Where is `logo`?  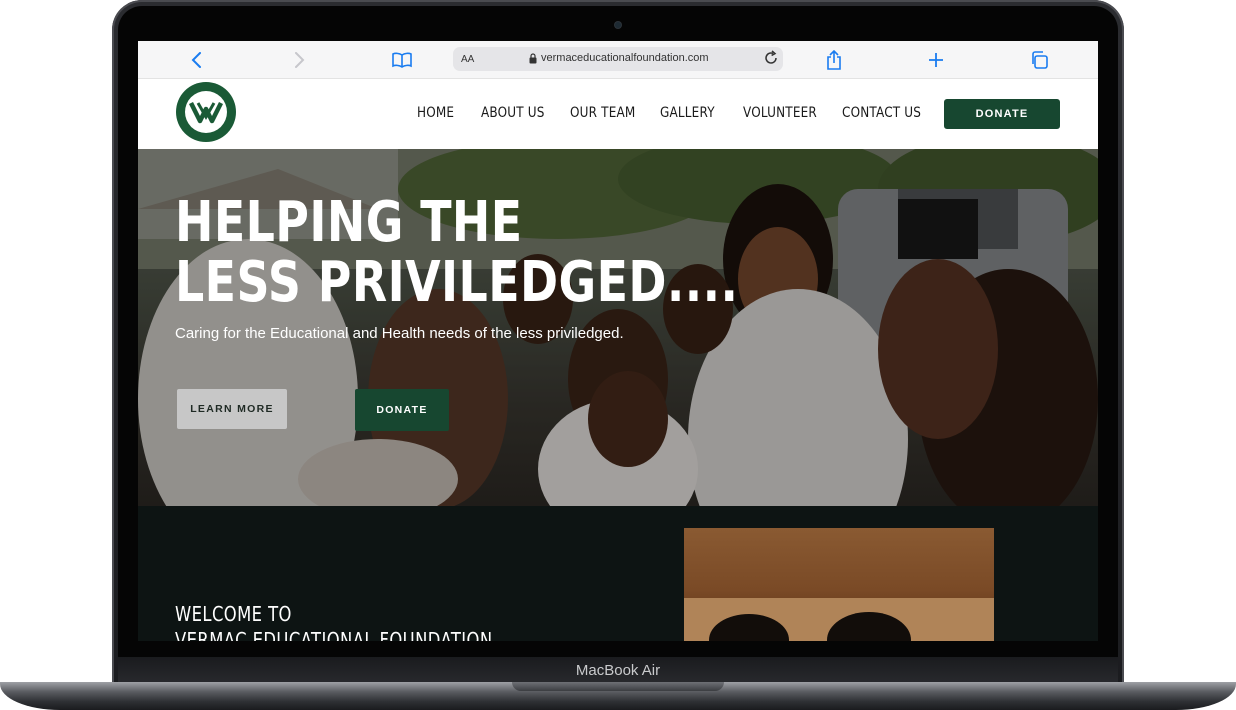 logo is located at coordinates (206, 112).